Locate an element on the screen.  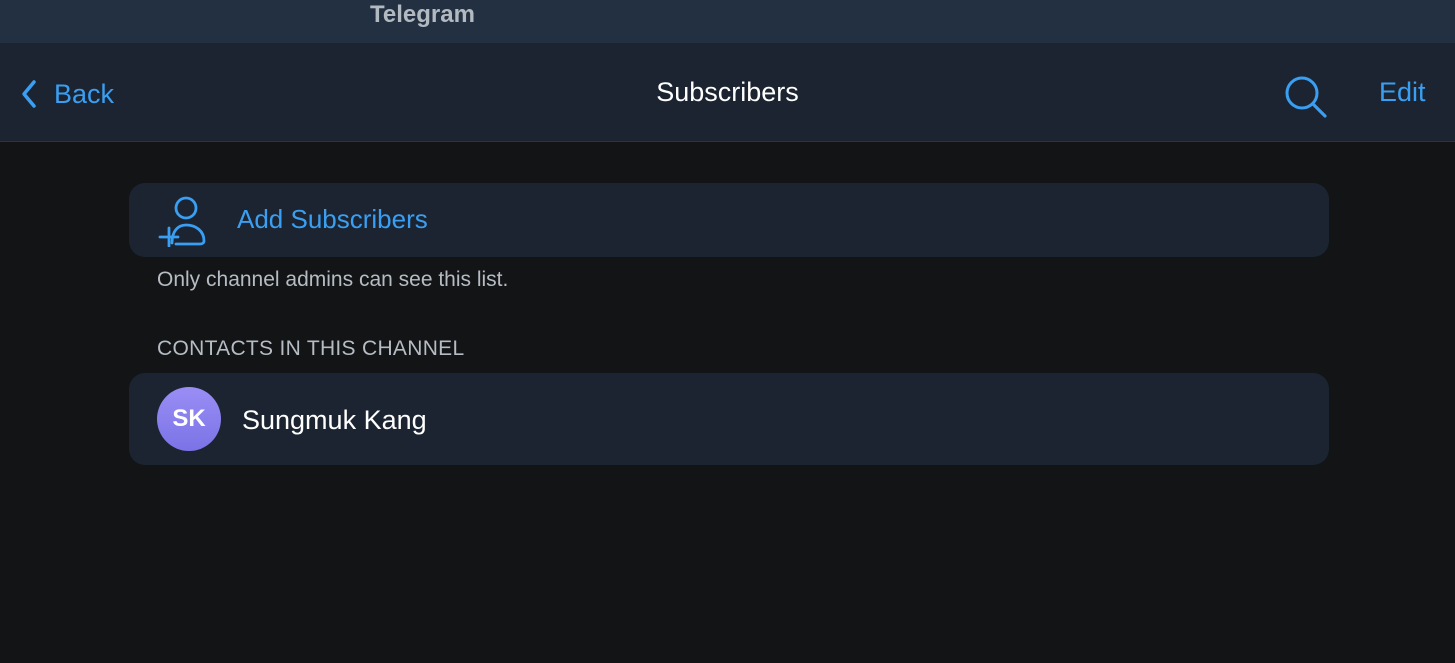
avatar-initials: SK is located at coordinates (189, 418).